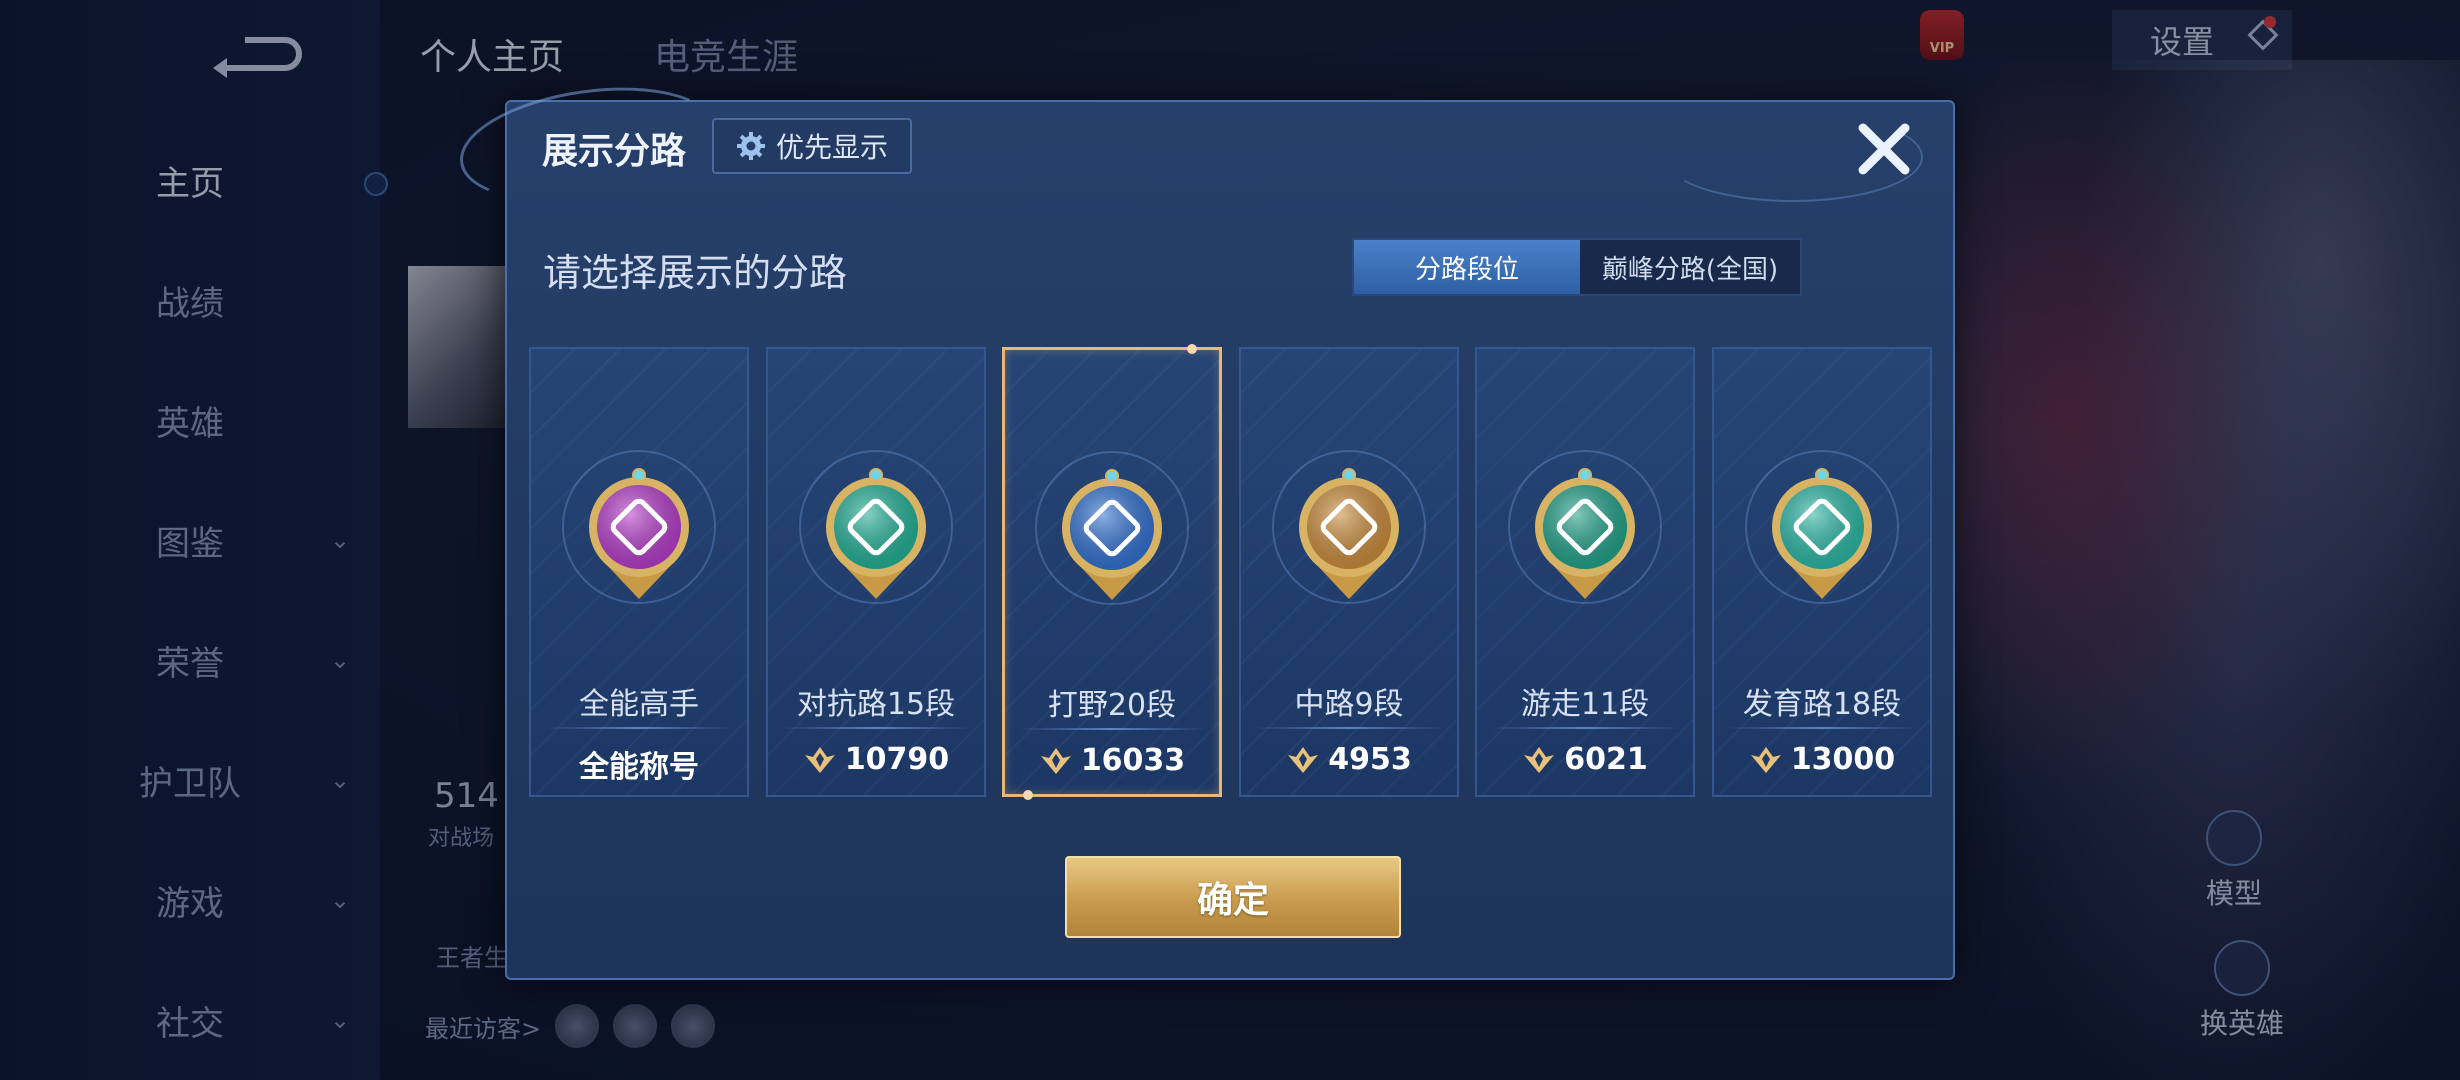  Describe the element at coordinates (1233, 897) in the screenshot. I see `confirm-button: 确定` at that location.